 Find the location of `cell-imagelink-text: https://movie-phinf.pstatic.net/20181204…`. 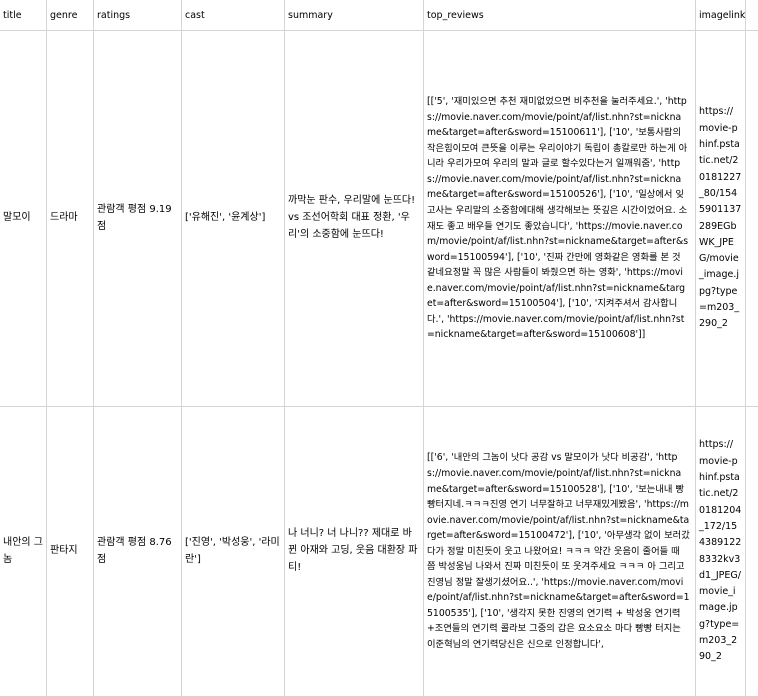

cell-imagelink-text: https://movie-phinf.pstatic.net/20181204… is located at coordinates (720, 551).